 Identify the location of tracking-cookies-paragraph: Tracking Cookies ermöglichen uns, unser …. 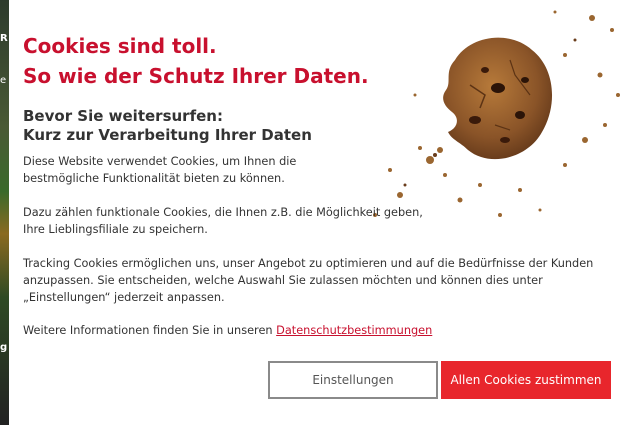
(308, 280).